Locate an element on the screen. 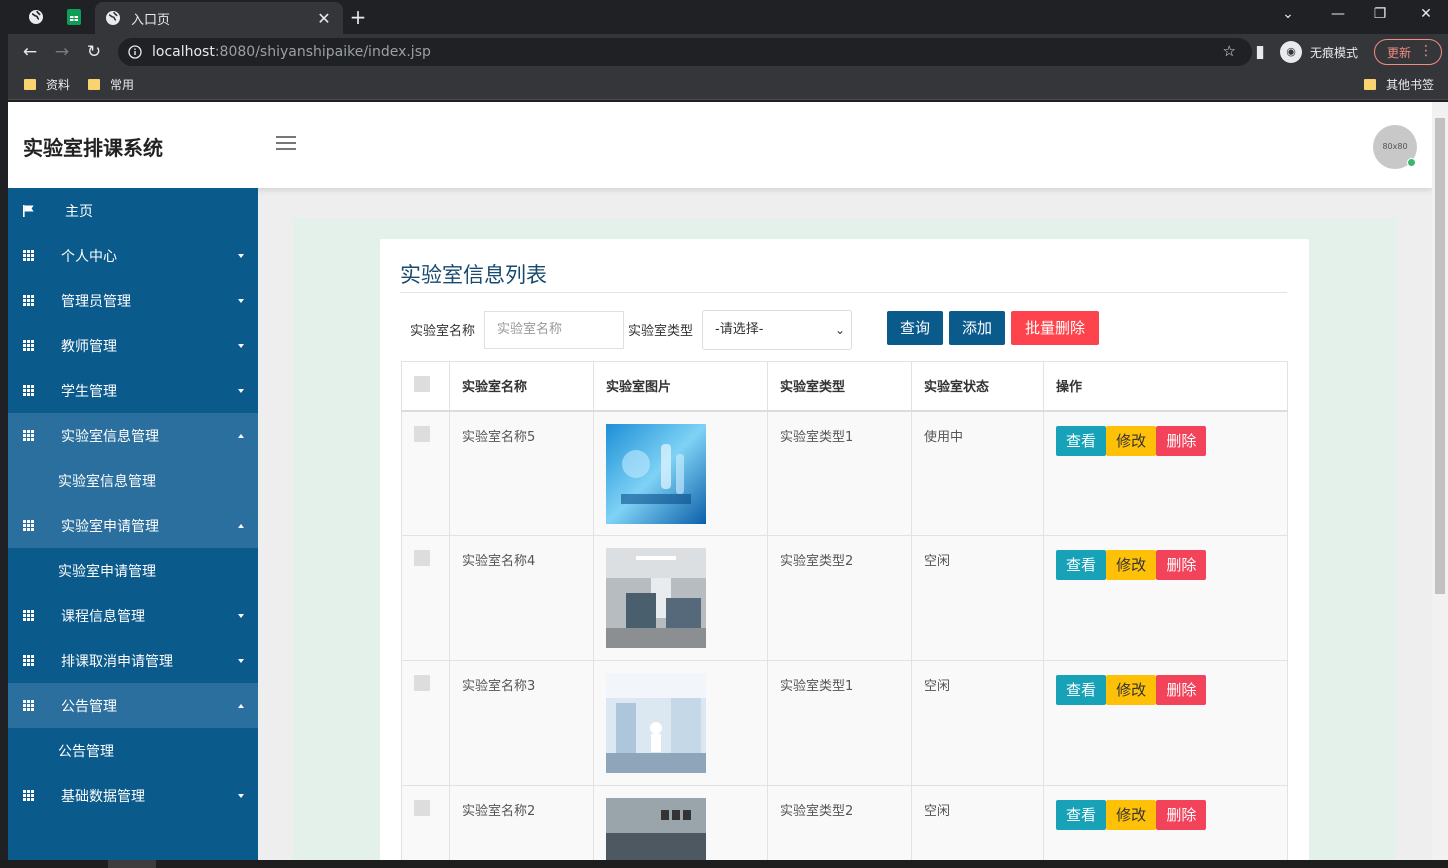  sidebar-item-teachers: 教师管理 is located at coordinates (133, 345).